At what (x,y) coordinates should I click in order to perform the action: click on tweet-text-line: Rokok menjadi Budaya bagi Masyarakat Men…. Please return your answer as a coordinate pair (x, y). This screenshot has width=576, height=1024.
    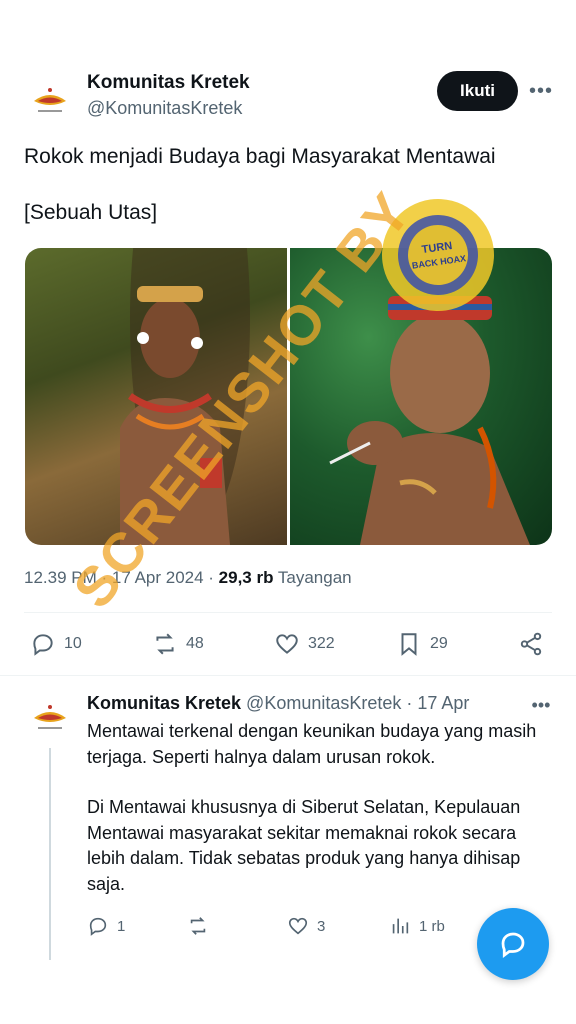
    Looking at the image, I should click on (260, 156).